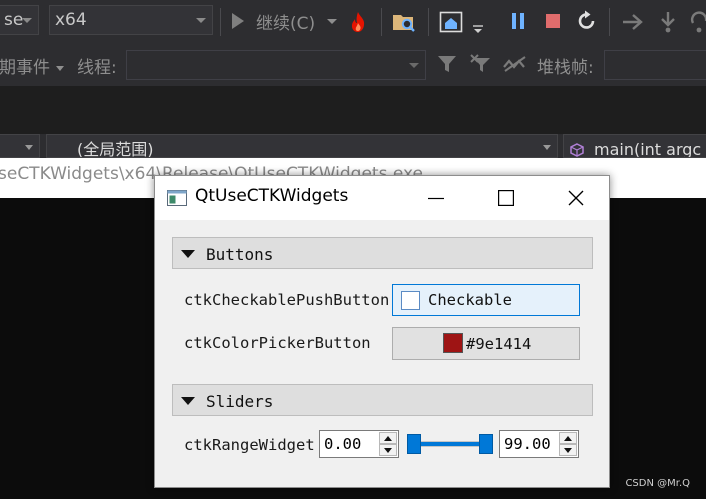  I want to click on range-slider, so click(450, 444).